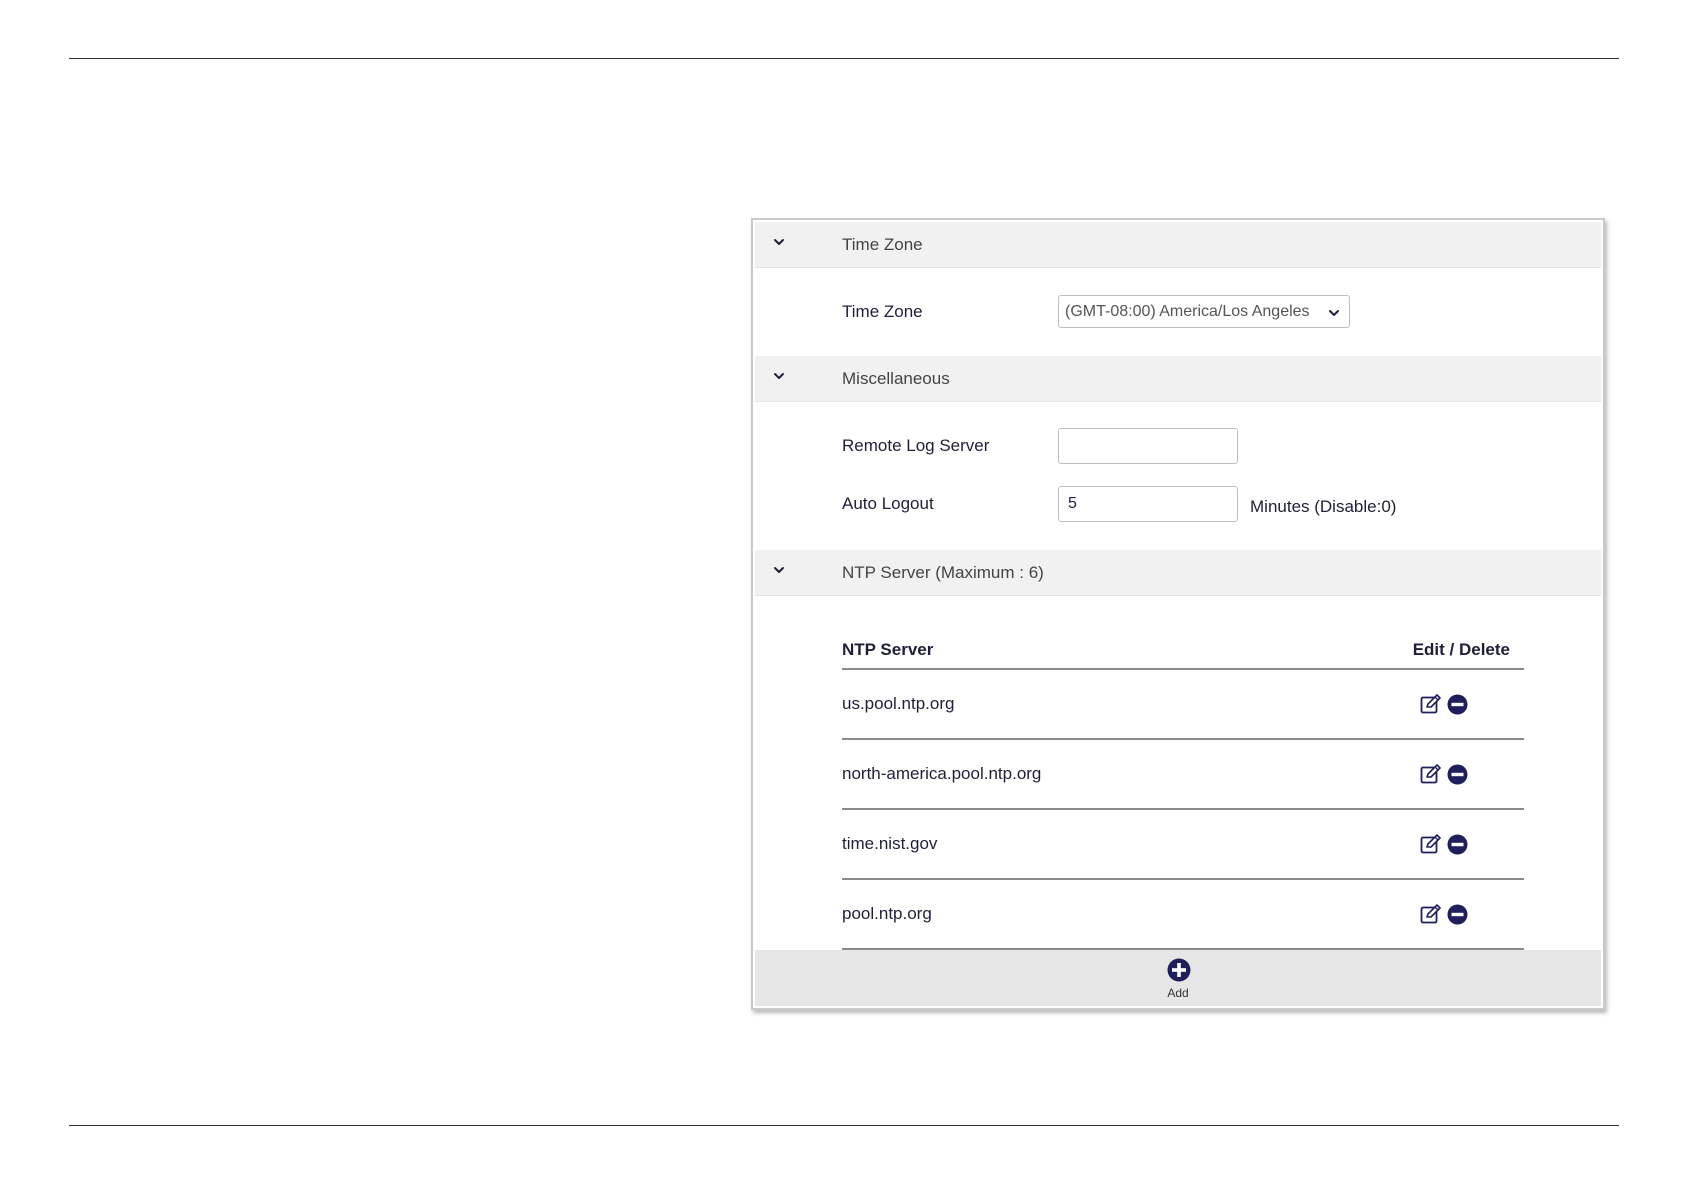 The image size is (1684, 1191). Describe the element at coordinates (1178, 379) in the screenshot. I see `section-header-miscellaneous: Miscellaneous` at that location.